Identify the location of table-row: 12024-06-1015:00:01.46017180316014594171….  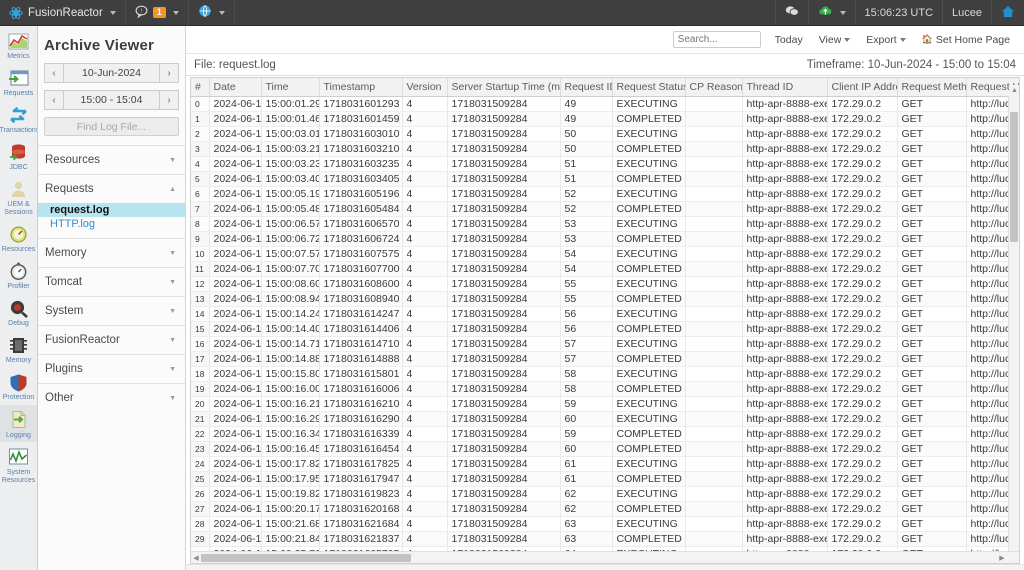
(605, 119).